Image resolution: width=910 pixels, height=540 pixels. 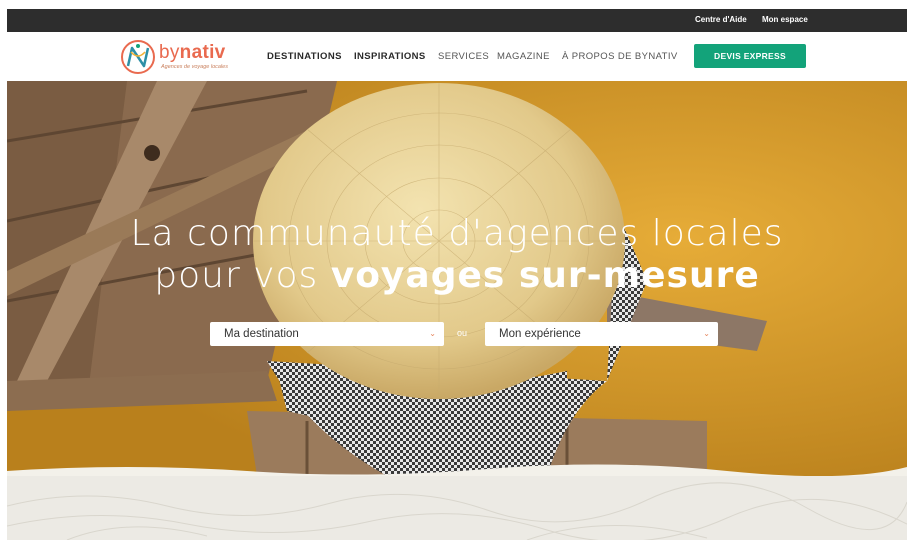 What do you see at coordinates (327, 334) in the screenshot?
I see `destination-select: Ma destination ⌄` at bounding box center [327, 334].